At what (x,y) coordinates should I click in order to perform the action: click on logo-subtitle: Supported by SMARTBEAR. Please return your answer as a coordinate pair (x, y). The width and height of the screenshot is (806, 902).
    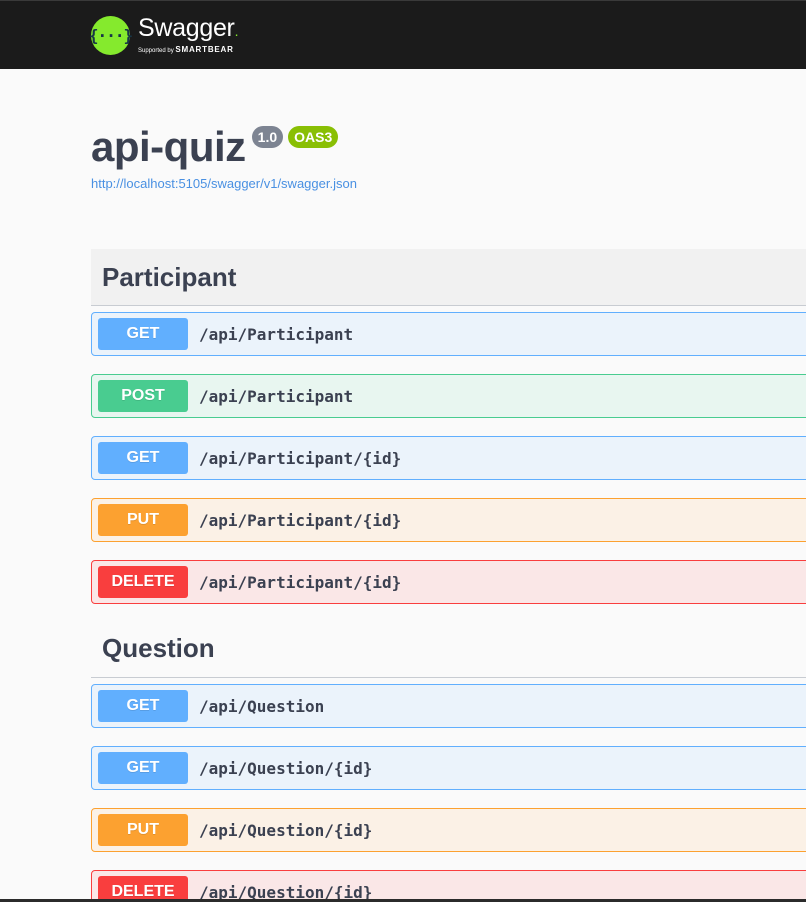
    Looking at the image, I should click on (188, 50).